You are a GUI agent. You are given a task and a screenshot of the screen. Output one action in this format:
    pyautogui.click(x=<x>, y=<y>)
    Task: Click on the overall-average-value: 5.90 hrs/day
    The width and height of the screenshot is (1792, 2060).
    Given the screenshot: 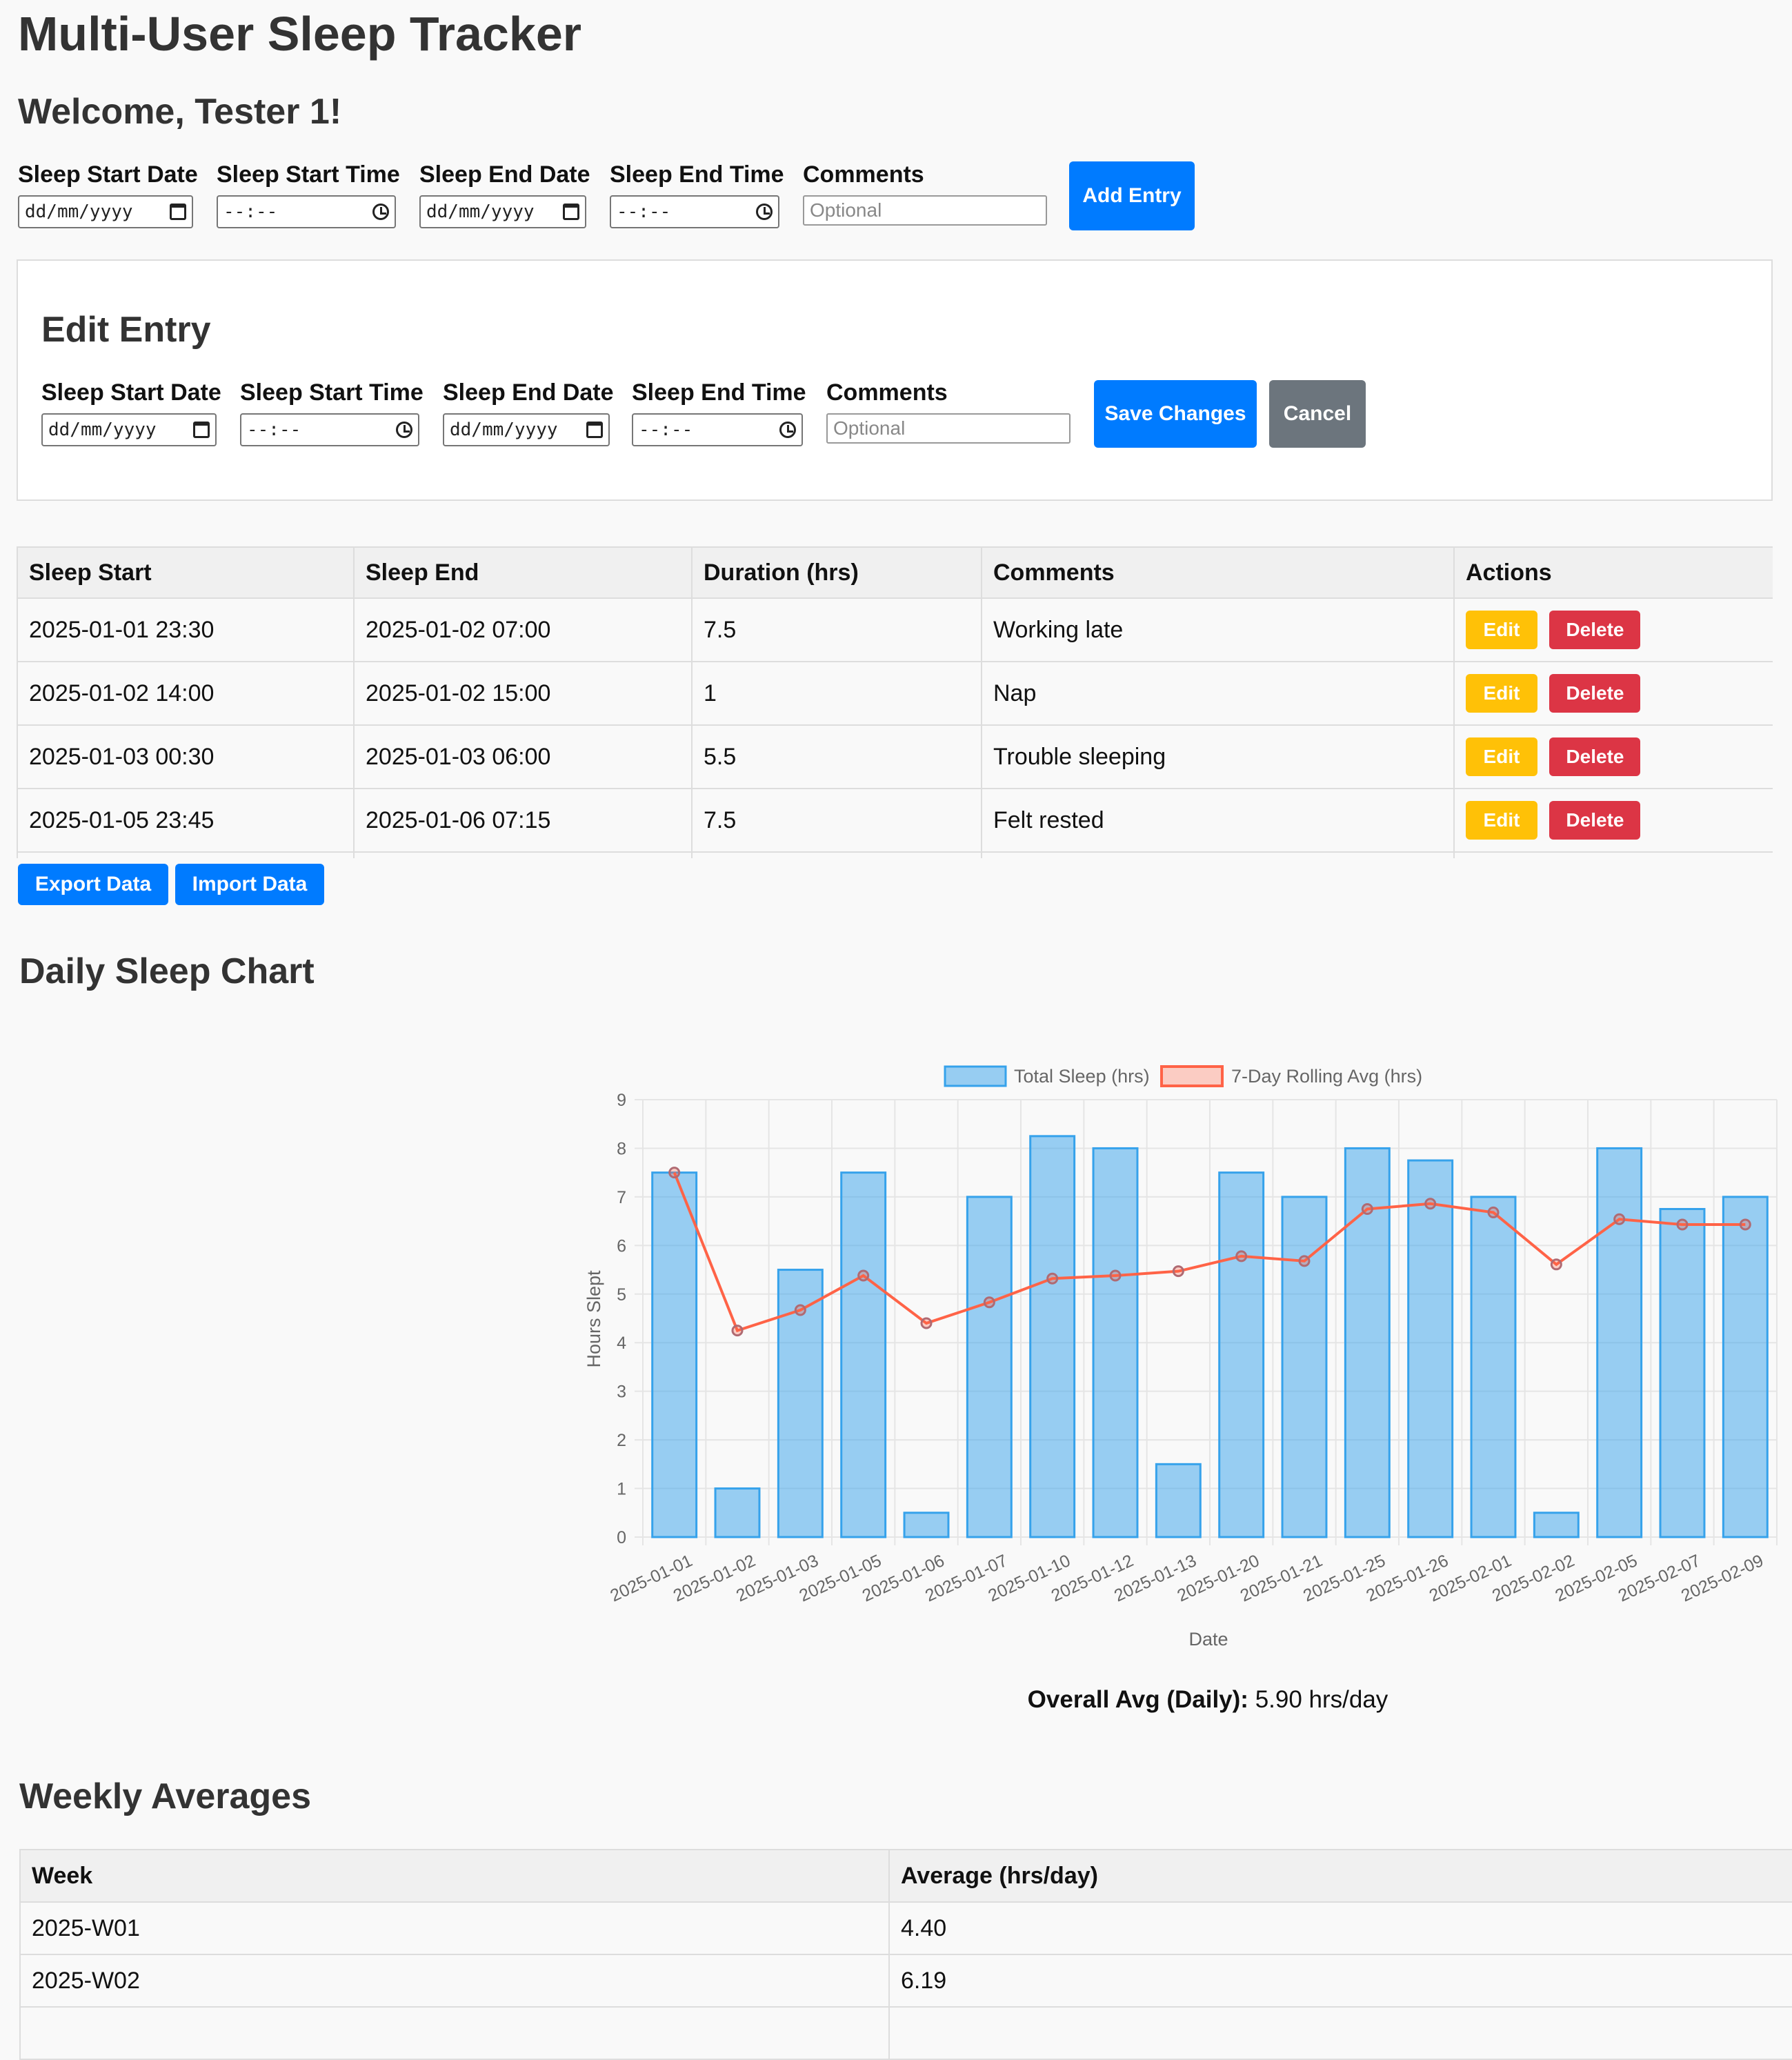 What is the action you would take?
    pyautogui.click(x=1321, y=1699)
    